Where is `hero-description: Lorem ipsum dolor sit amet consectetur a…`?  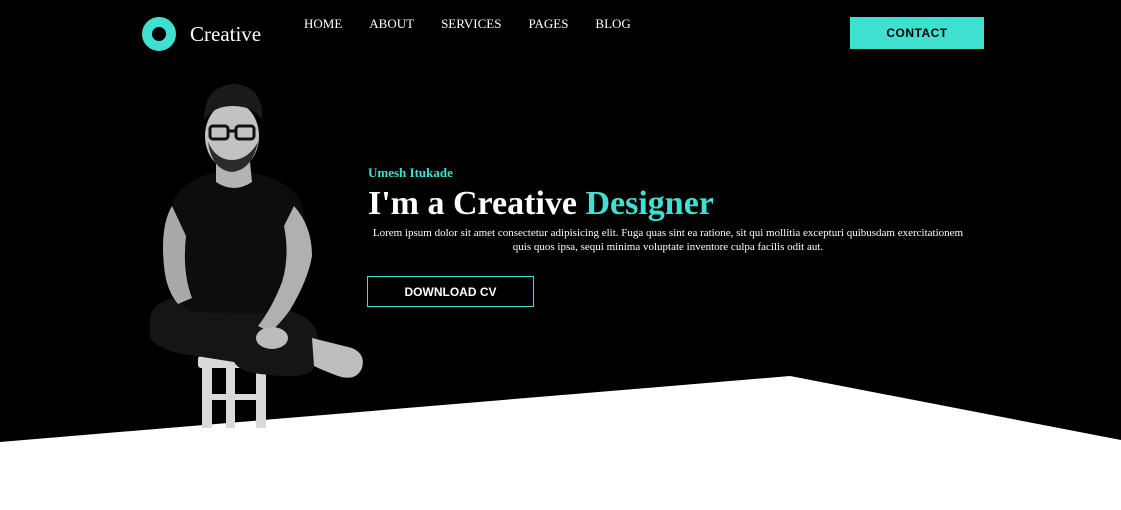 hero-description: Lorem ipsum dolor sit amet consectetur a… is located at coordinates (668, 240).